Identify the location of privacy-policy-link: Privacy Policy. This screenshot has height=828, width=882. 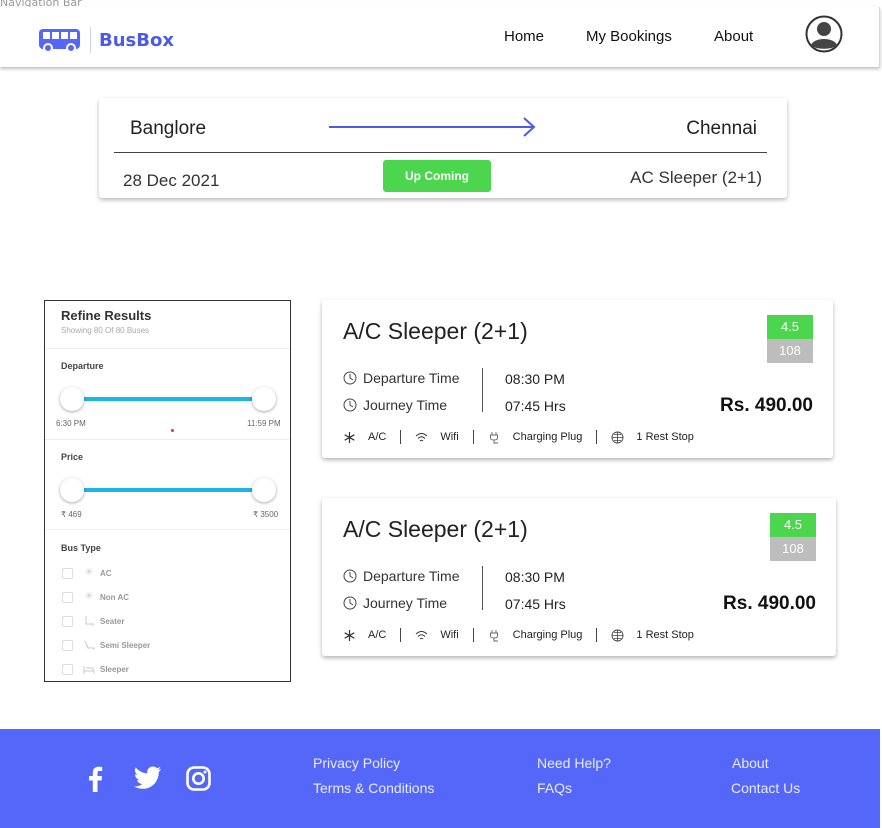
(356, 763).